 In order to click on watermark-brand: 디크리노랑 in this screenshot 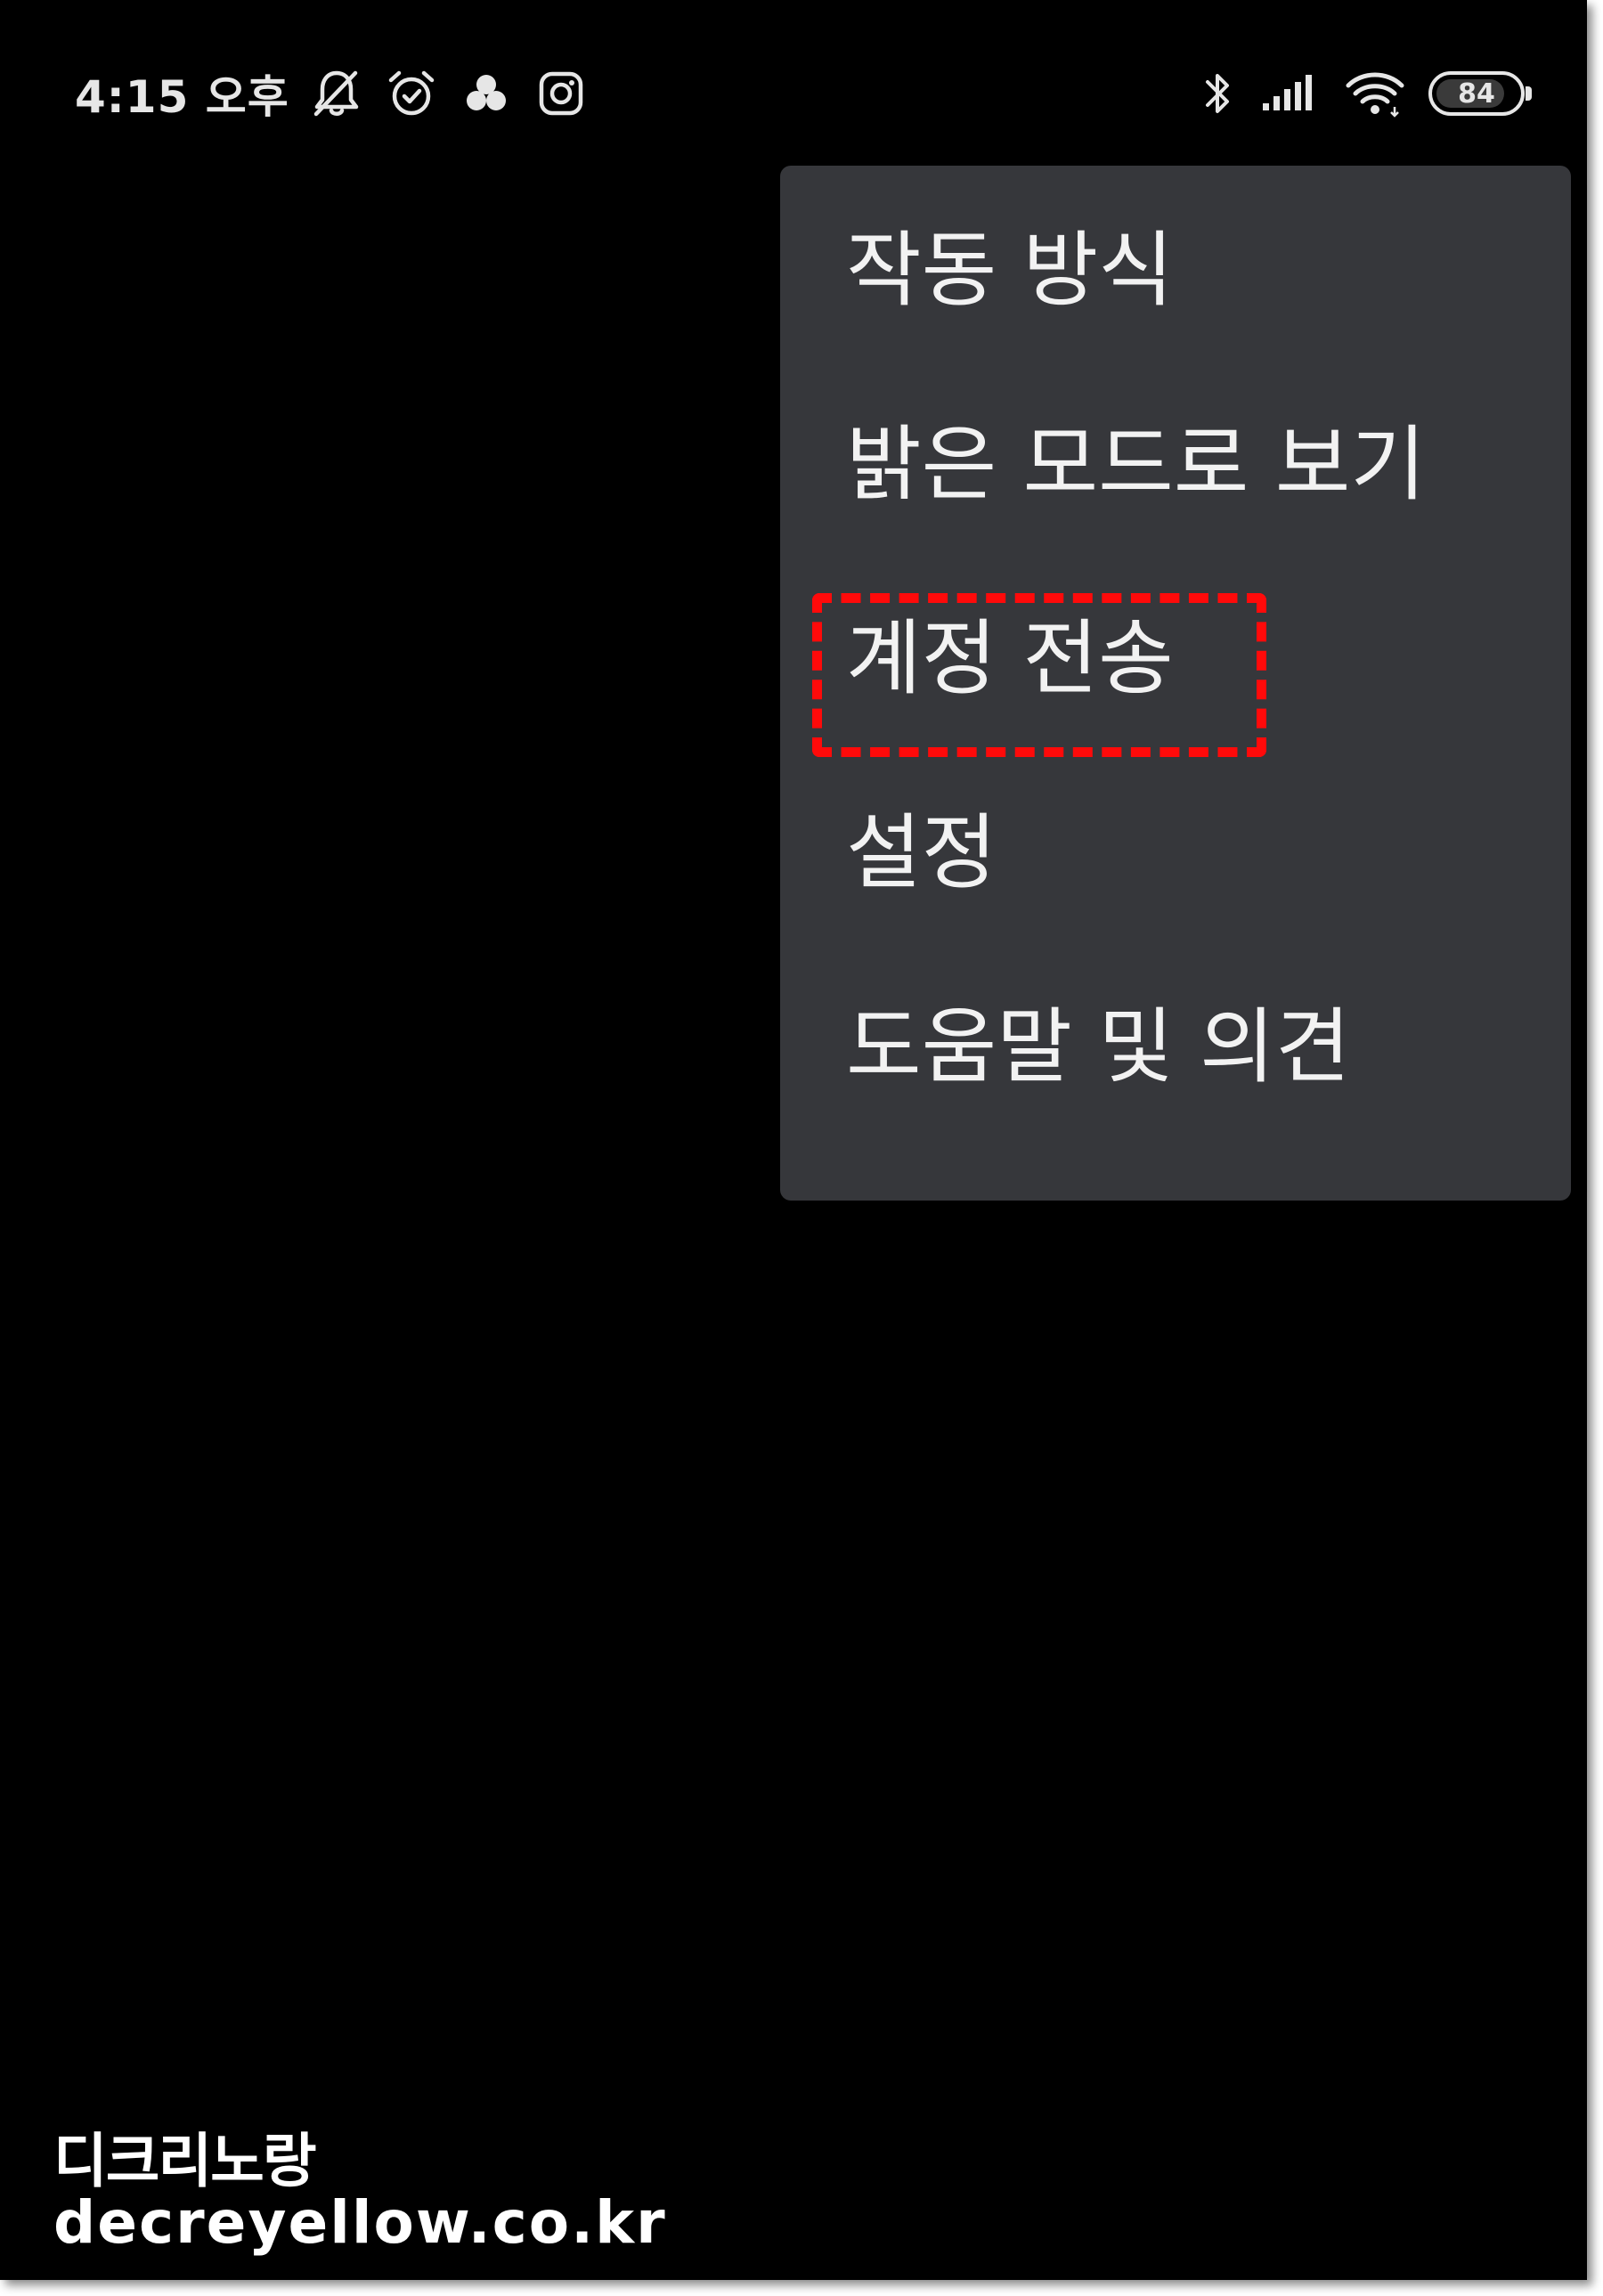, I will do `click(185, 2161)`.